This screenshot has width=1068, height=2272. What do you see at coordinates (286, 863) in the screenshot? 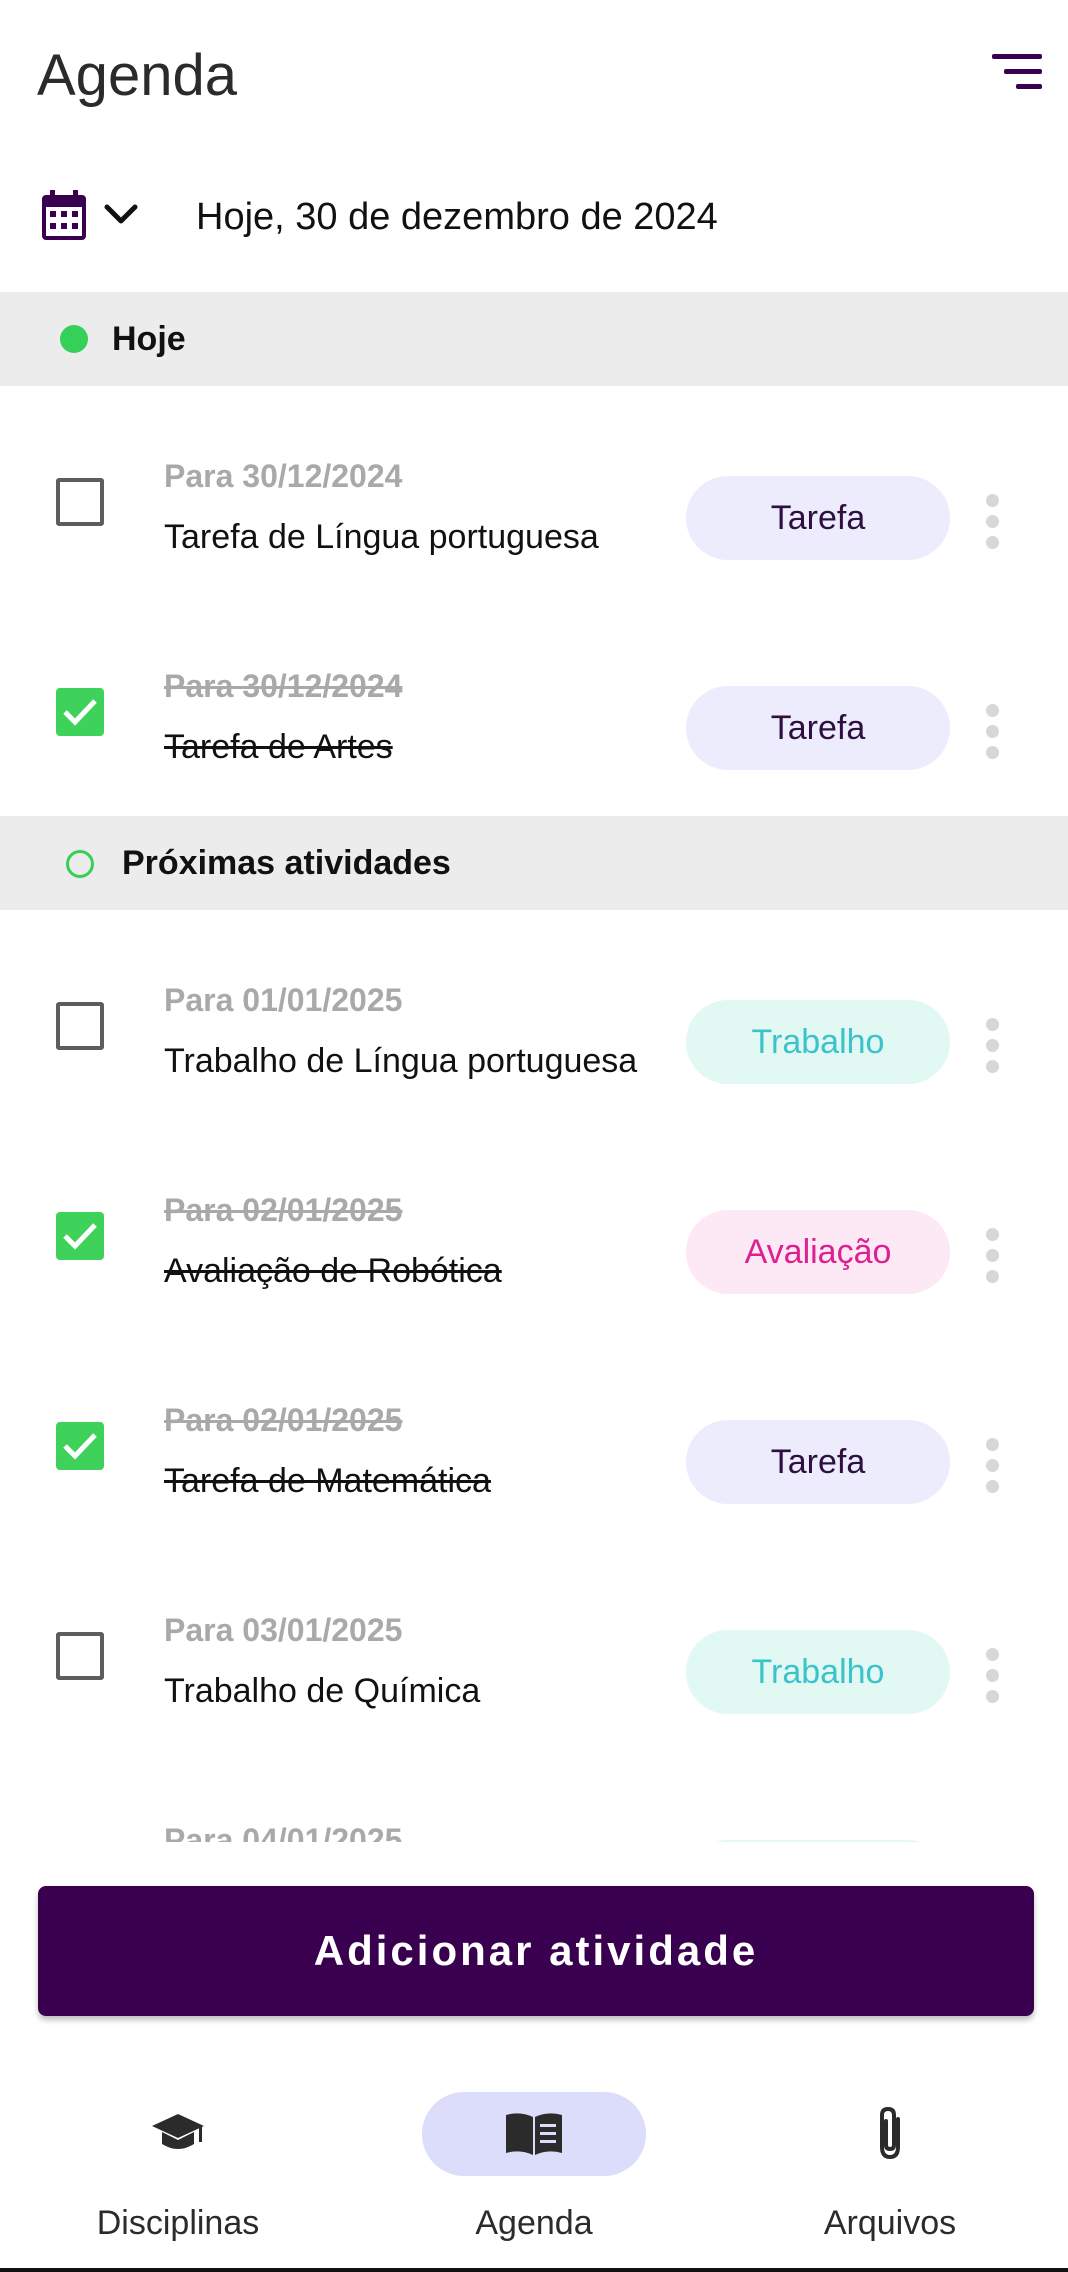
I see `section-label-upcoming: Próximas atividades` at bounding box center [286, 863].